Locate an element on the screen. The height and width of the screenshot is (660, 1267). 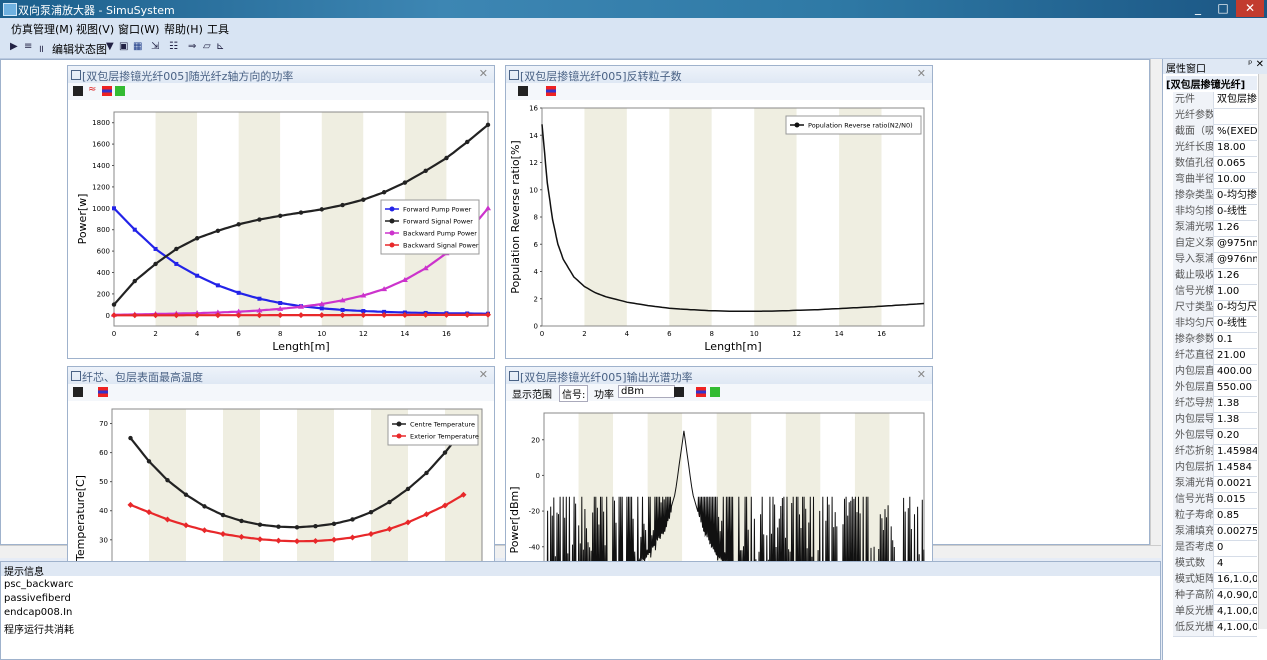
property-value: 1.45984 is located at coordinates (1236, 452).